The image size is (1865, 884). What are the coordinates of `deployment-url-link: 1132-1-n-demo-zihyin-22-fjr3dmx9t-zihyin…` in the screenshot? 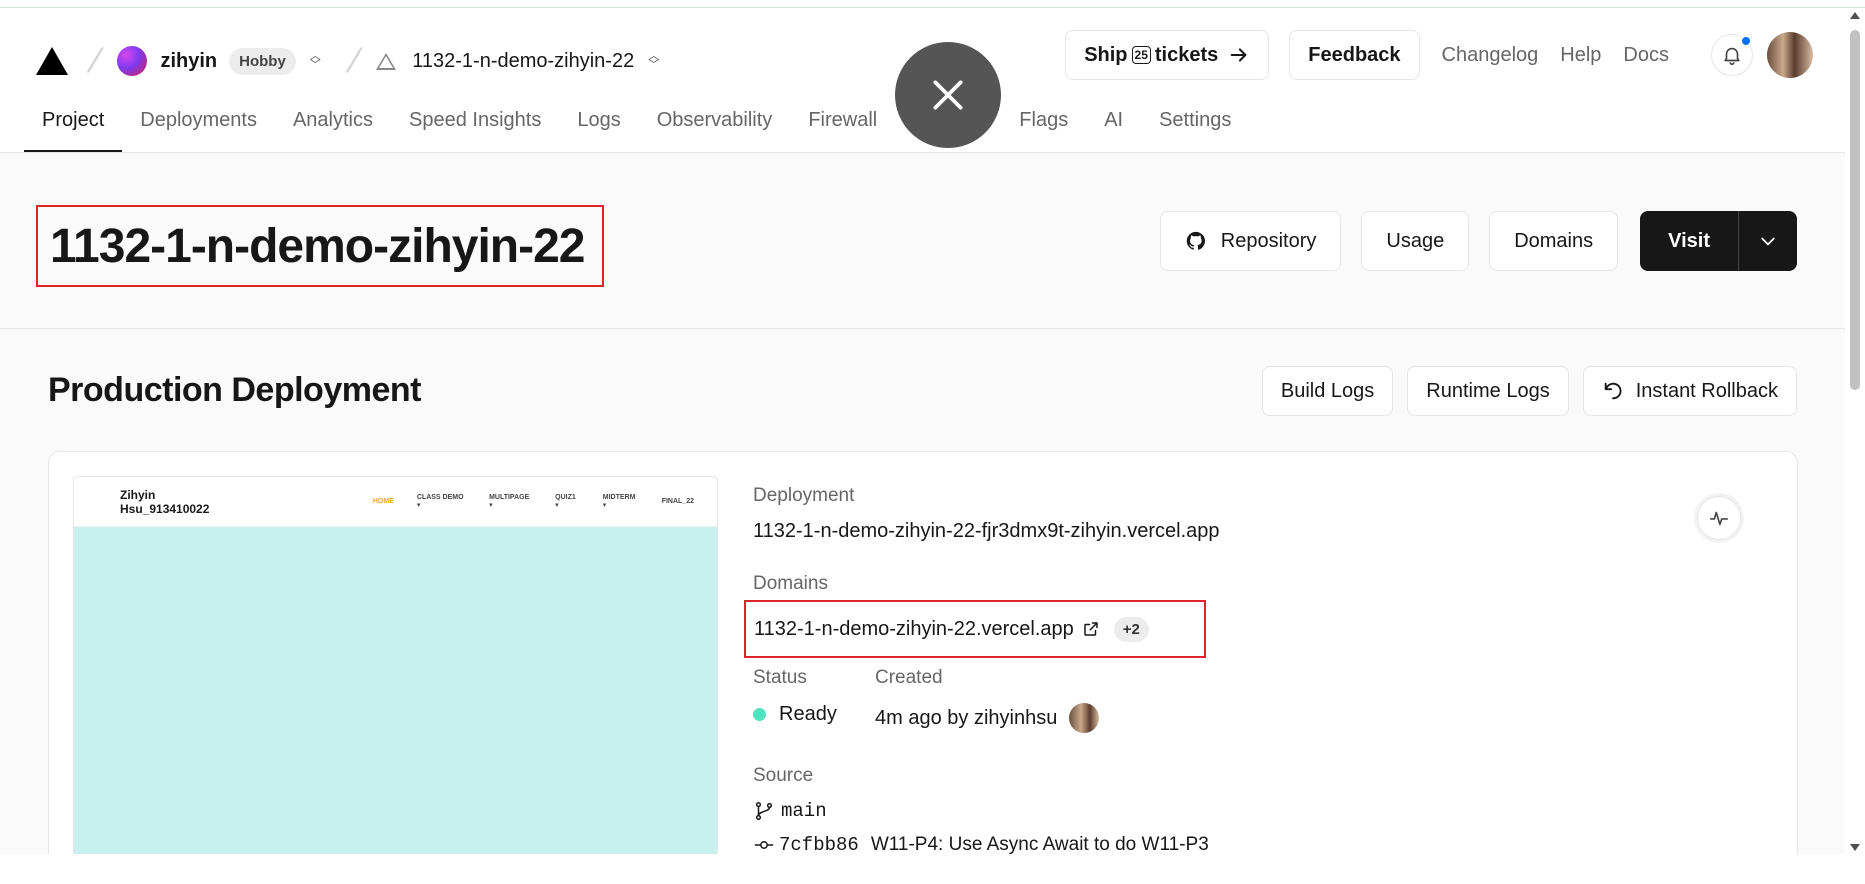 It's located at (986, 531).